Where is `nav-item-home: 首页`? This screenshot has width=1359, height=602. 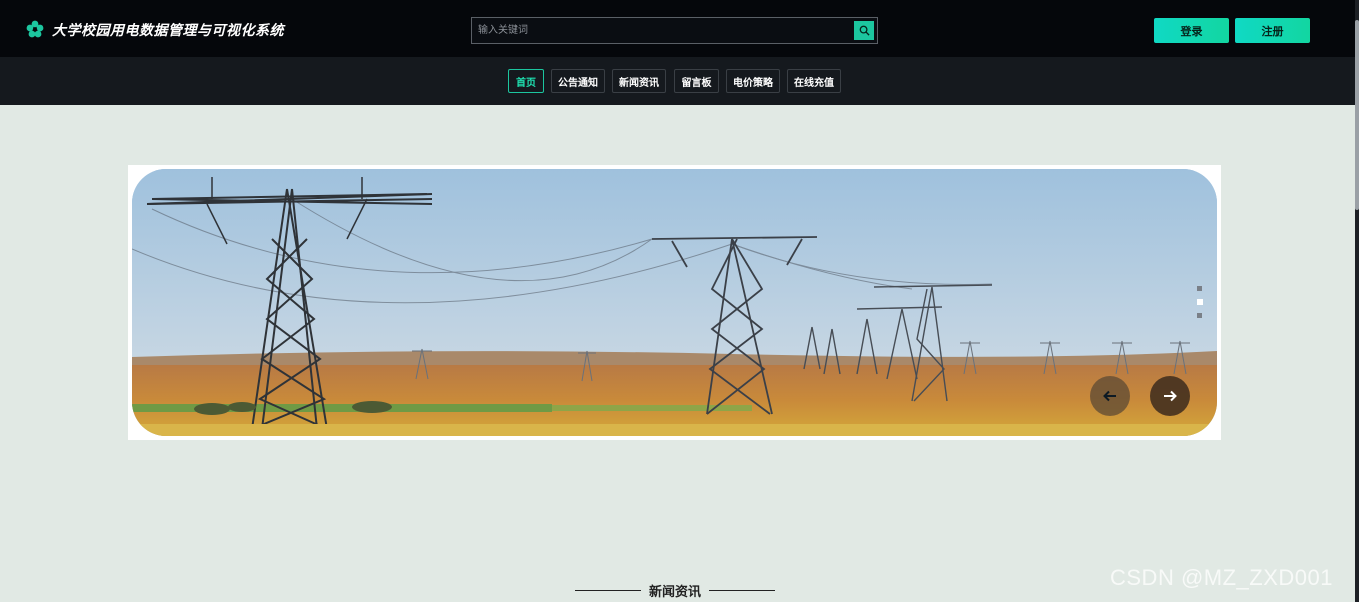
nav-item-home: 首页 is located at coordinates (526, 81).